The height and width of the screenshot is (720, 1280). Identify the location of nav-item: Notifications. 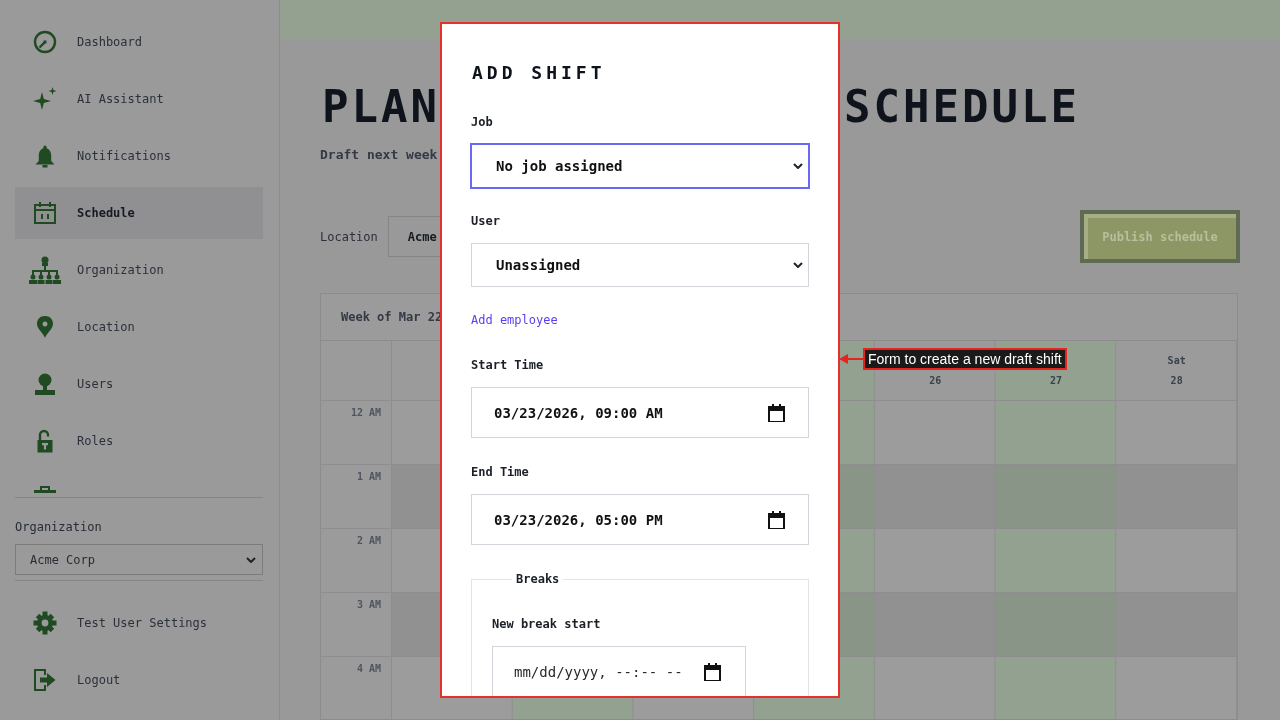
(139, 156).